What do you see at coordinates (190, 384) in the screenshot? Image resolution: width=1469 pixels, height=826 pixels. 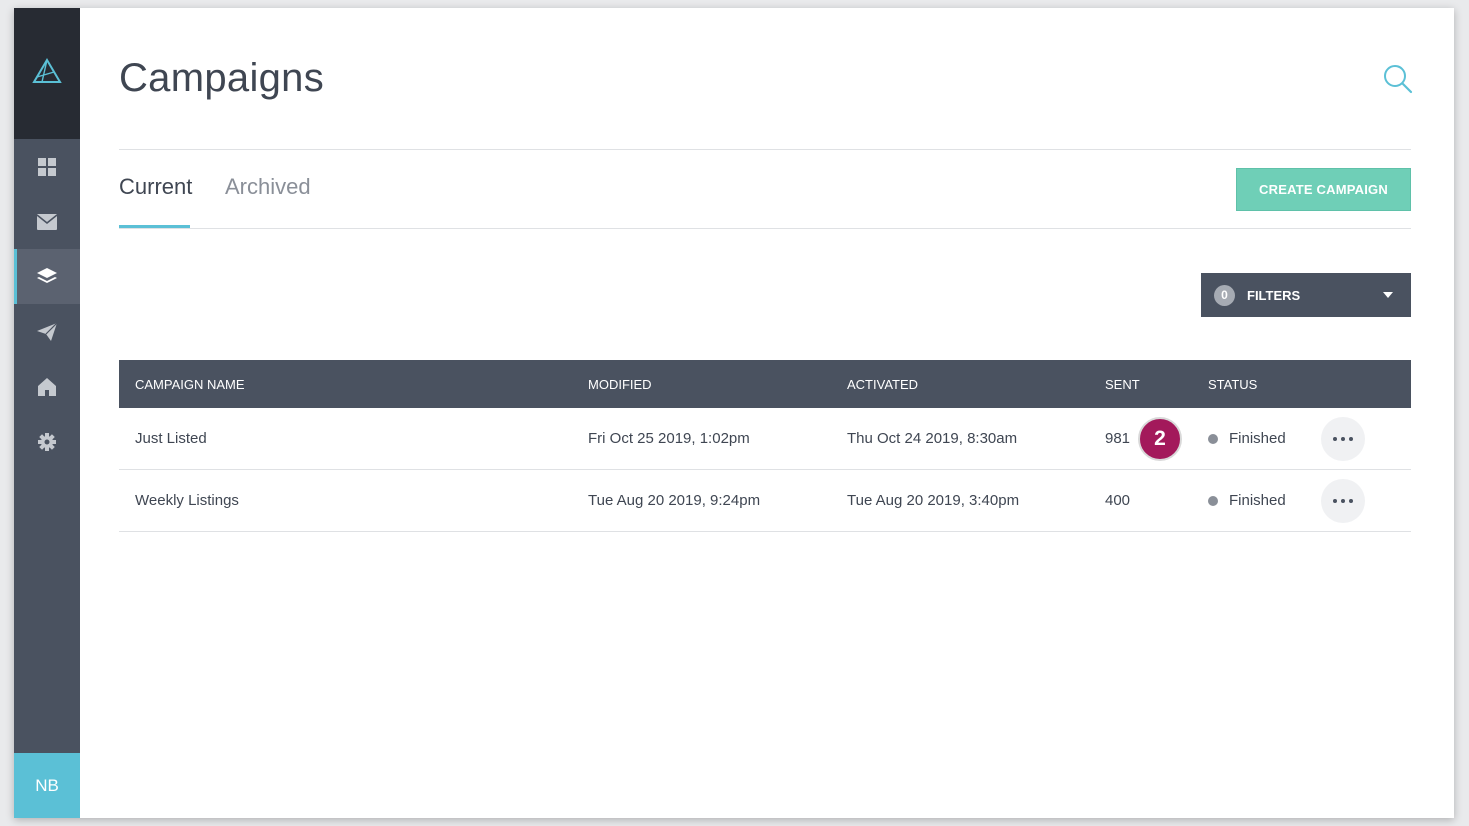 I see `column-header-campaign-name: CAMPAIGN NAME` at bounding box center [190, 384].